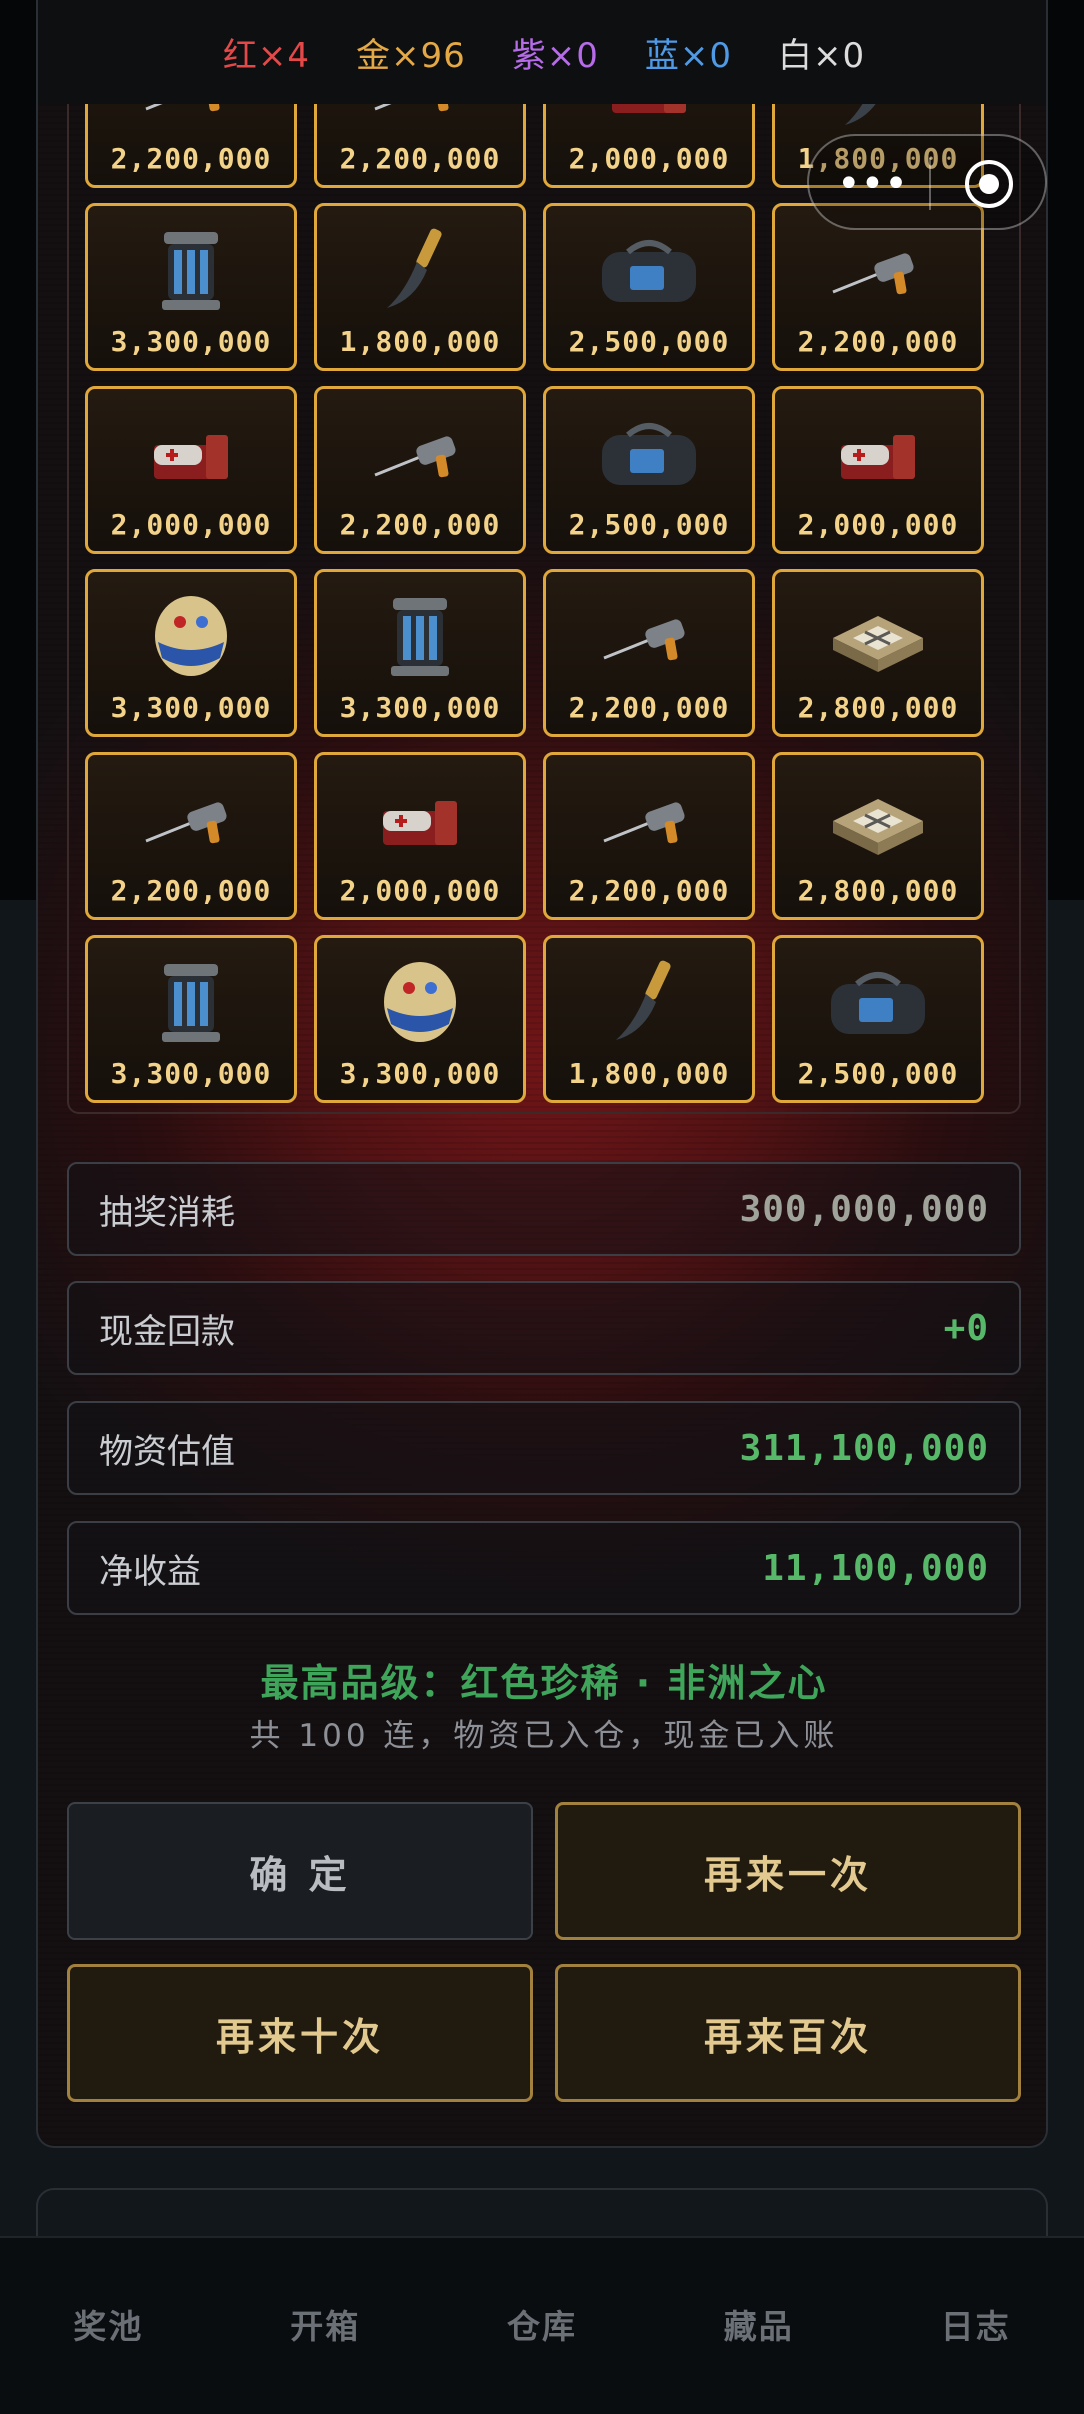 Image resolution: width=1084 pixels, height=2414 pixels. I want to click on miniprogram-capsule: •••, so click(927, 182).